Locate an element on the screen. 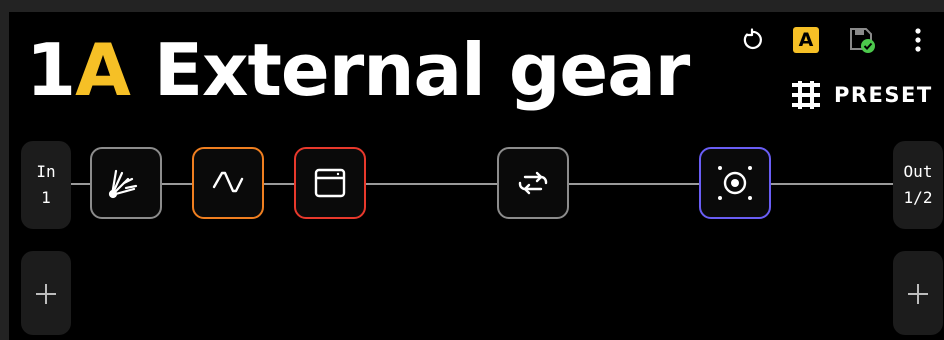 The height and width of the screenshot is (340, 944). bank-a-button: A is located at coordinates (806, 40).